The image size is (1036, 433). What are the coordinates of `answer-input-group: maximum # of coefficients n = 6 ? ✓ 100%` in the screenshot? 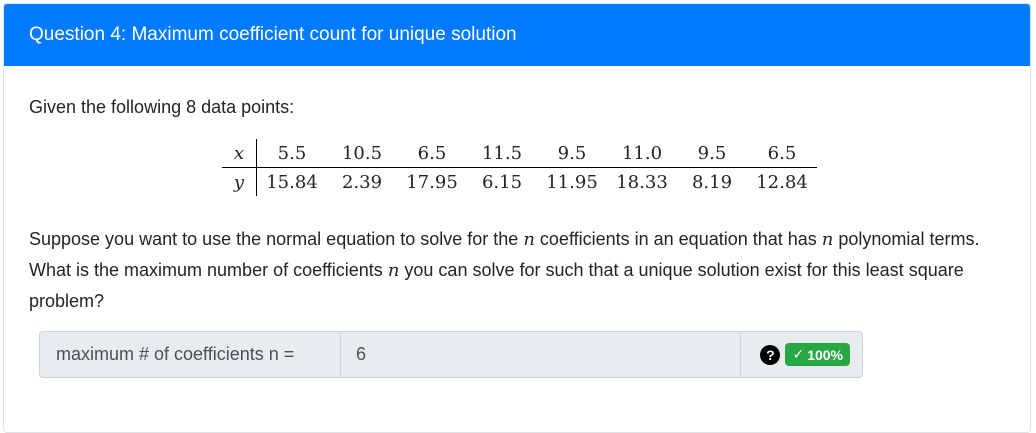 It's located at (451, 354).